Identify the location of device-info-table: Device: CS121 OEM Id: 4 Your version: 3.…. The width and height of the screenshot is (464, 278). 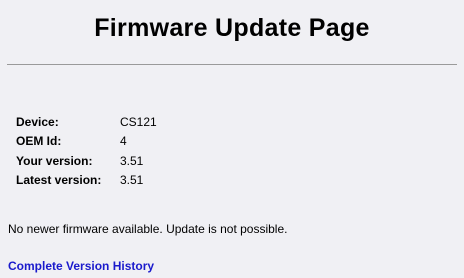
(86, 151).